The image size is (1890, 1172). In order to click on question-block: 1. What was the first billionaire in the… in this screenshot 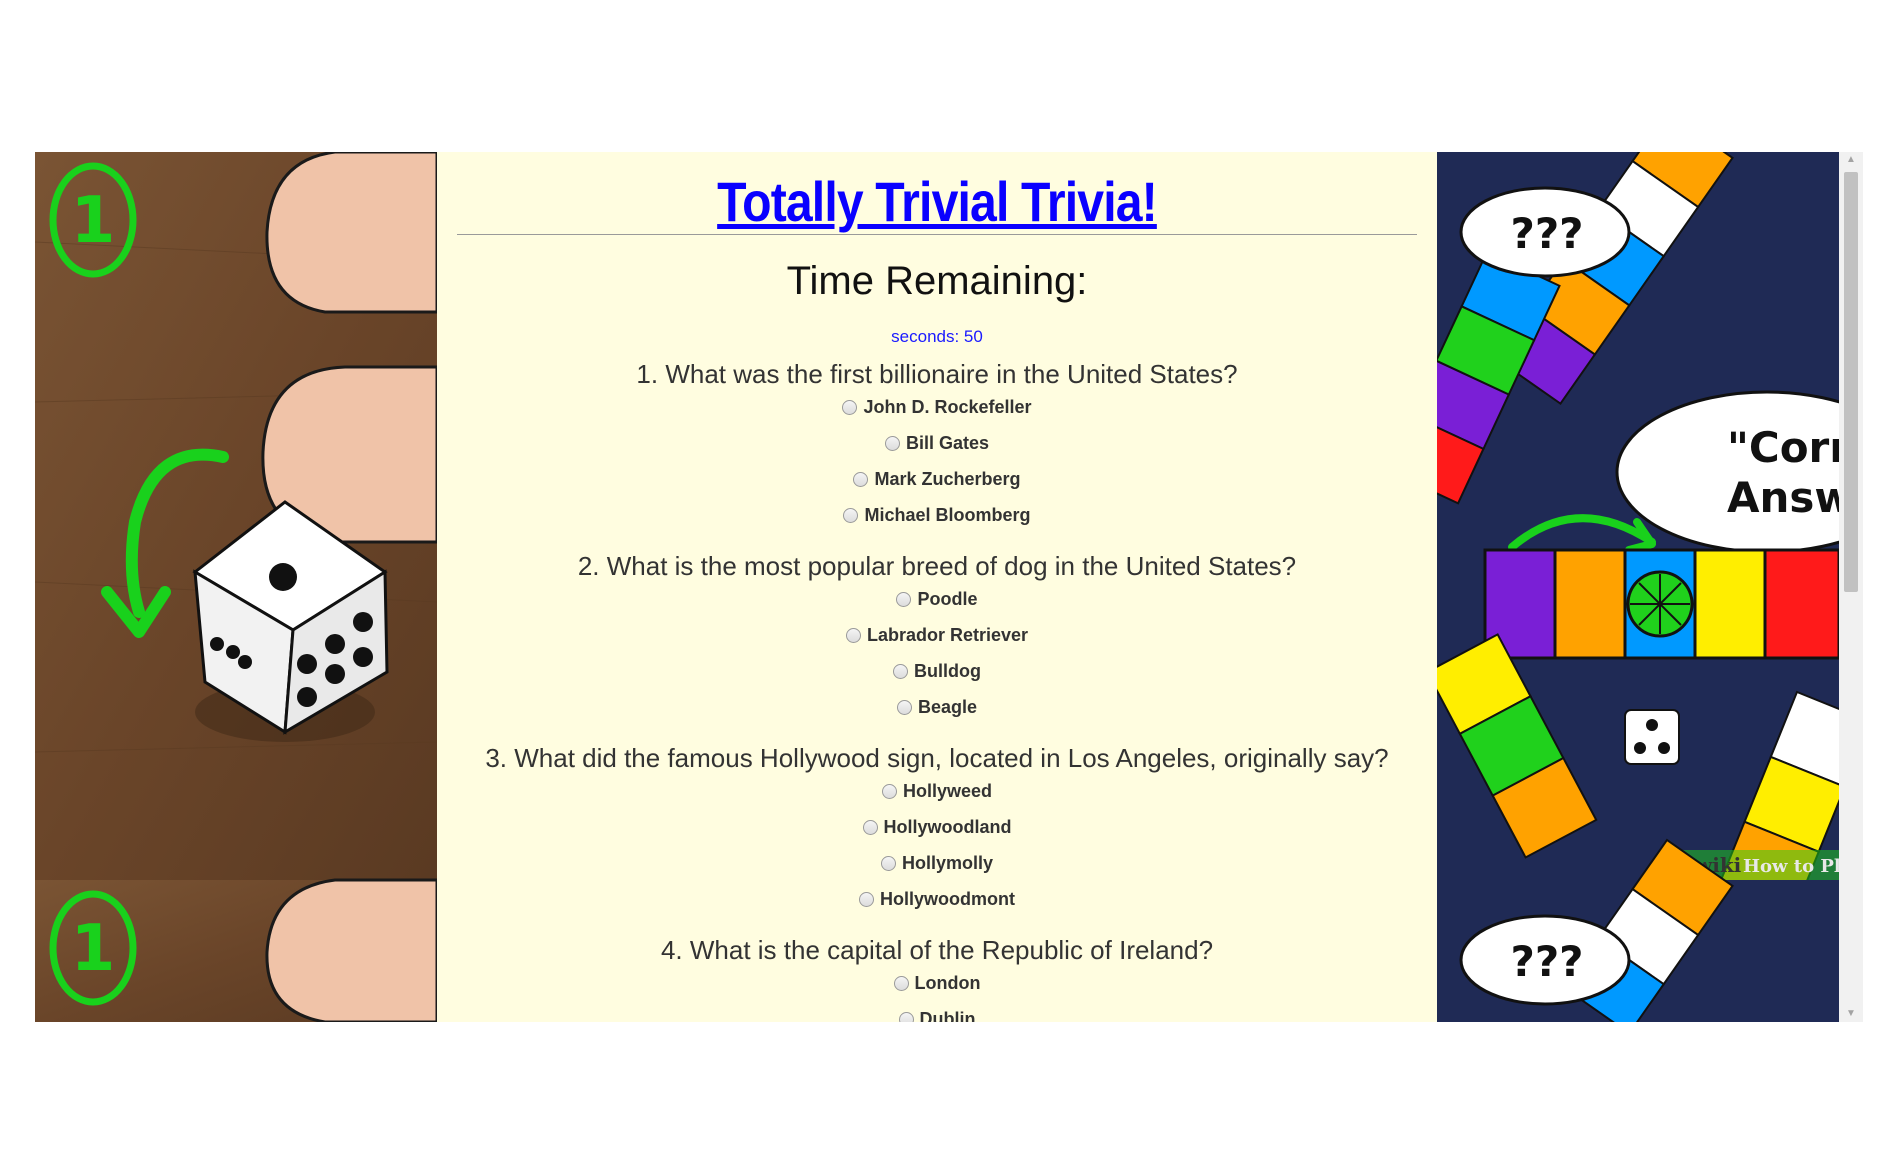, I will do `click(937, 446)`.